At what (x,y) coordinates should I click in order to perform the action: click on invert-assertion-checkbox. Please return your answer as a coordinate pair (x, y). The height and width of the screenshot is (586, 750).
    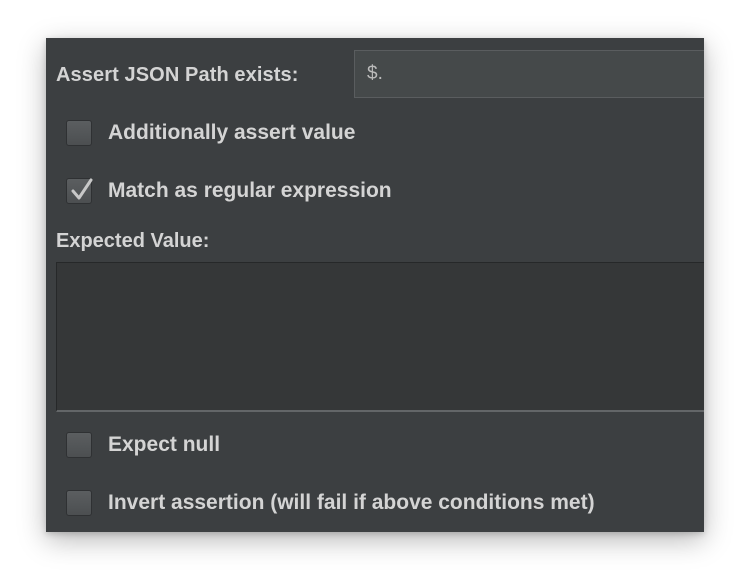
    Looking at the image, I should click on (79, 503).